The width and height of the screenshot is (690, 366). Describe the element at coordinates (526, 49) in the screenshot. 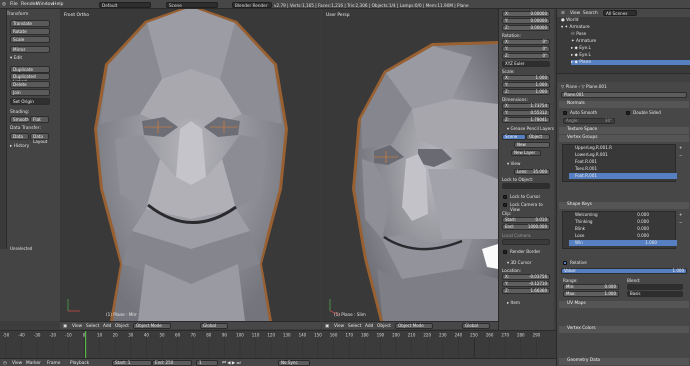

I see `rotation-y-field: Y: 0°` at that location.